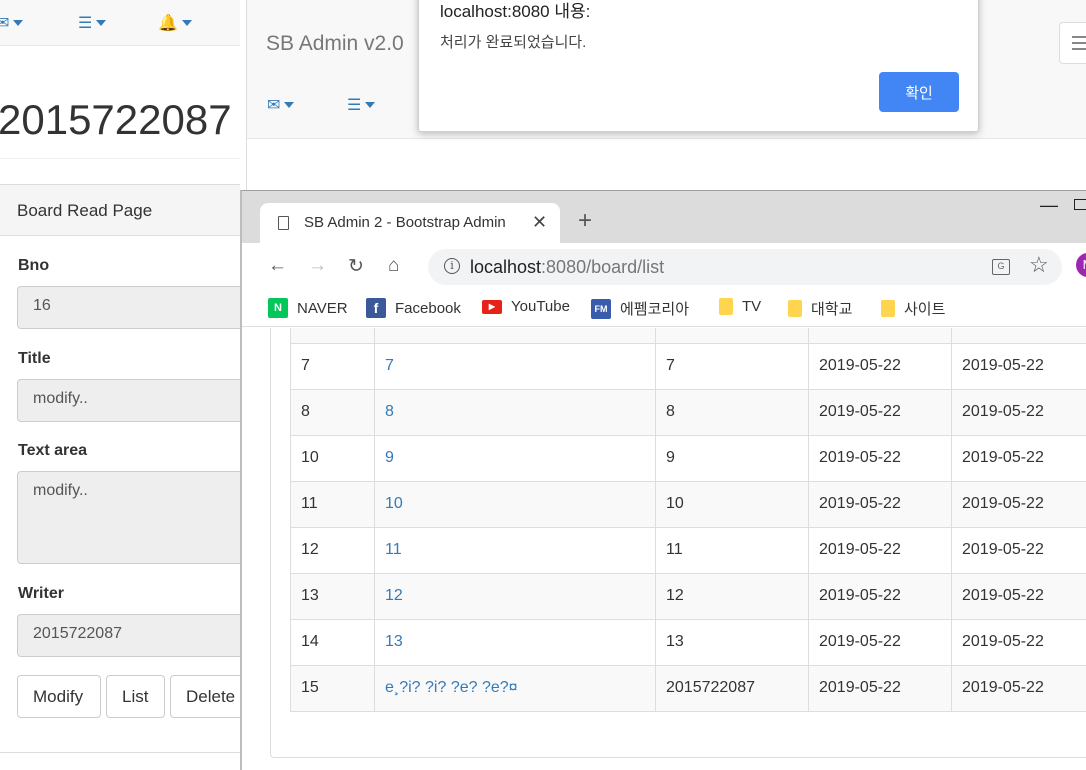 Image resolution: width=1086 pixels, height=770 pixels. What do you see at coordinates (128, 400) in the screenshot?
I see `title-field: modify..` at bounding box center [128, 400].